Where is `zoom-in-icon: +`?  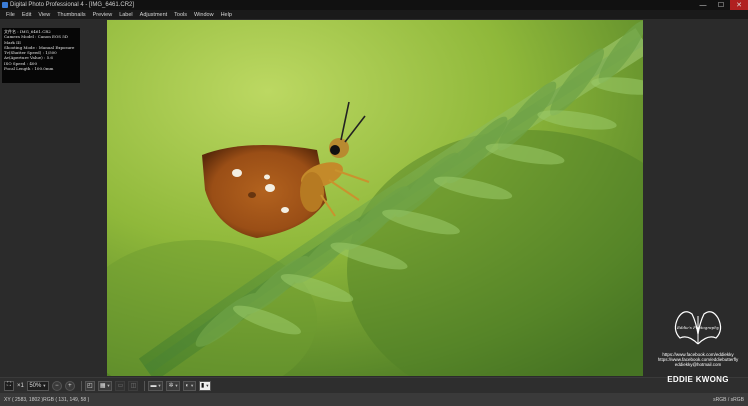
zoom-in-icon: + is located at coordinates (70, 385).